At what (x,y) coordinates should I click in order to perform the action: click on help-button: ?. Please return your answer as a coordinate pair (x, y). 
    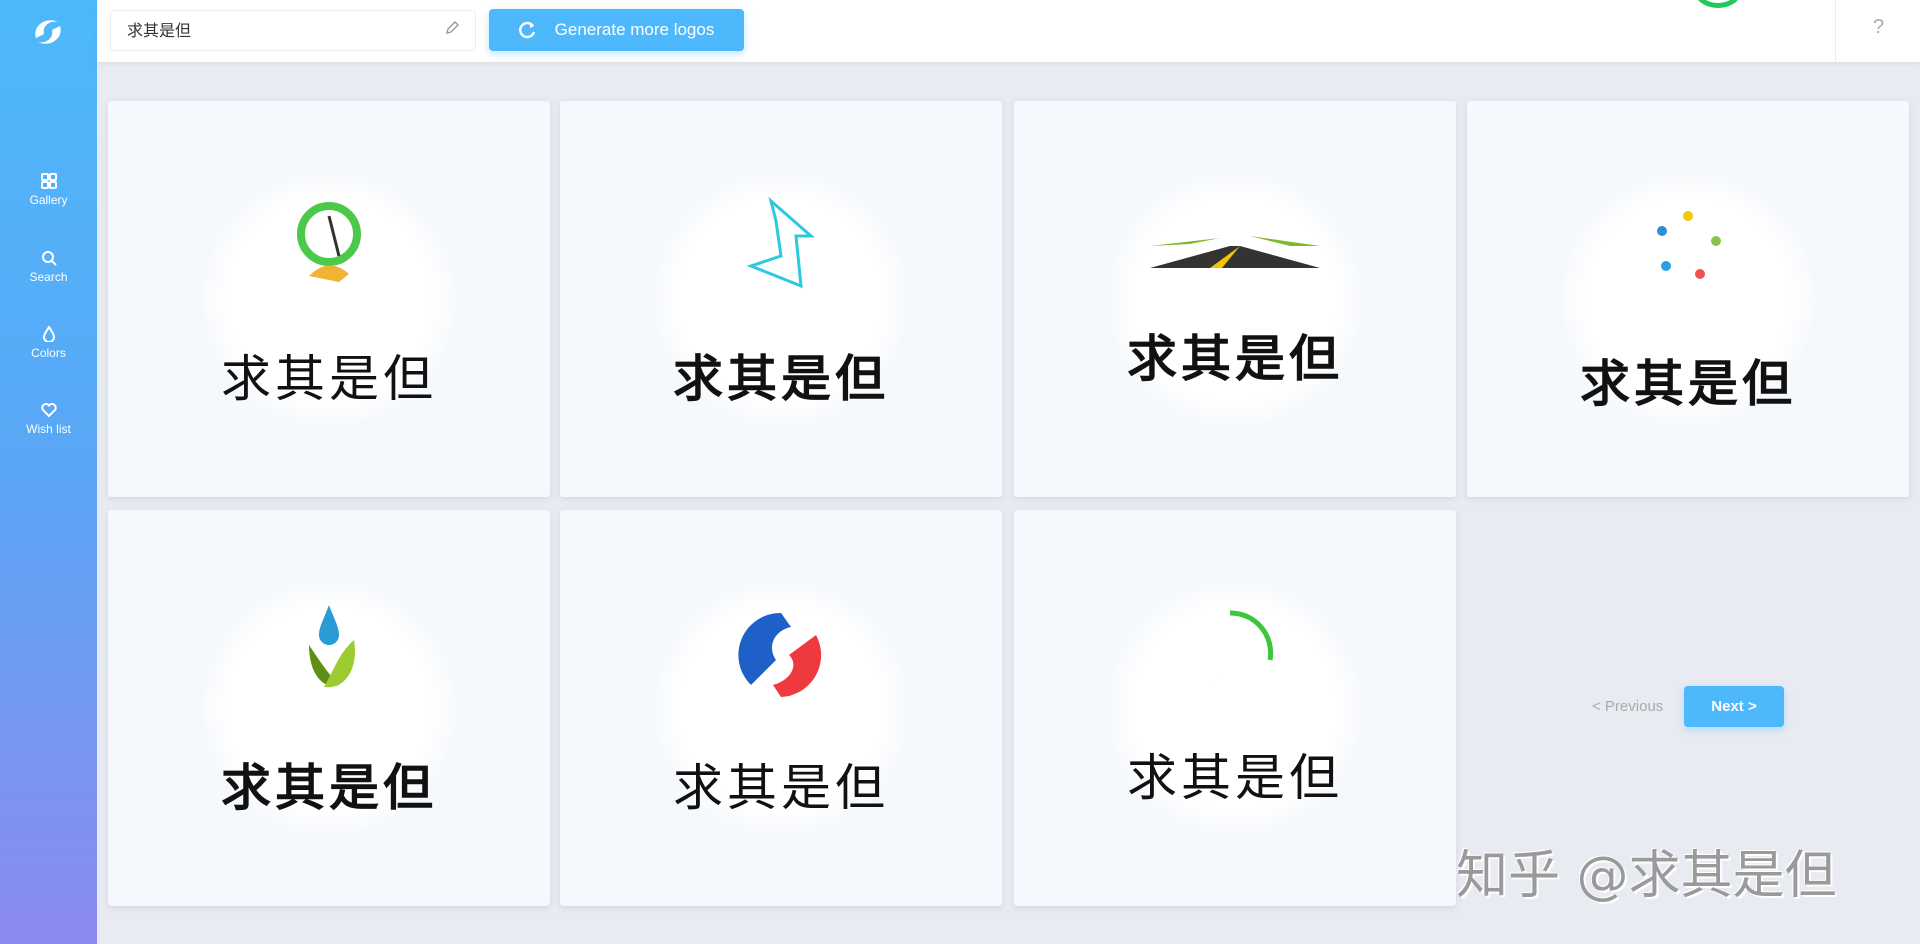
    Looking at the image, I should click on (1878, 27).